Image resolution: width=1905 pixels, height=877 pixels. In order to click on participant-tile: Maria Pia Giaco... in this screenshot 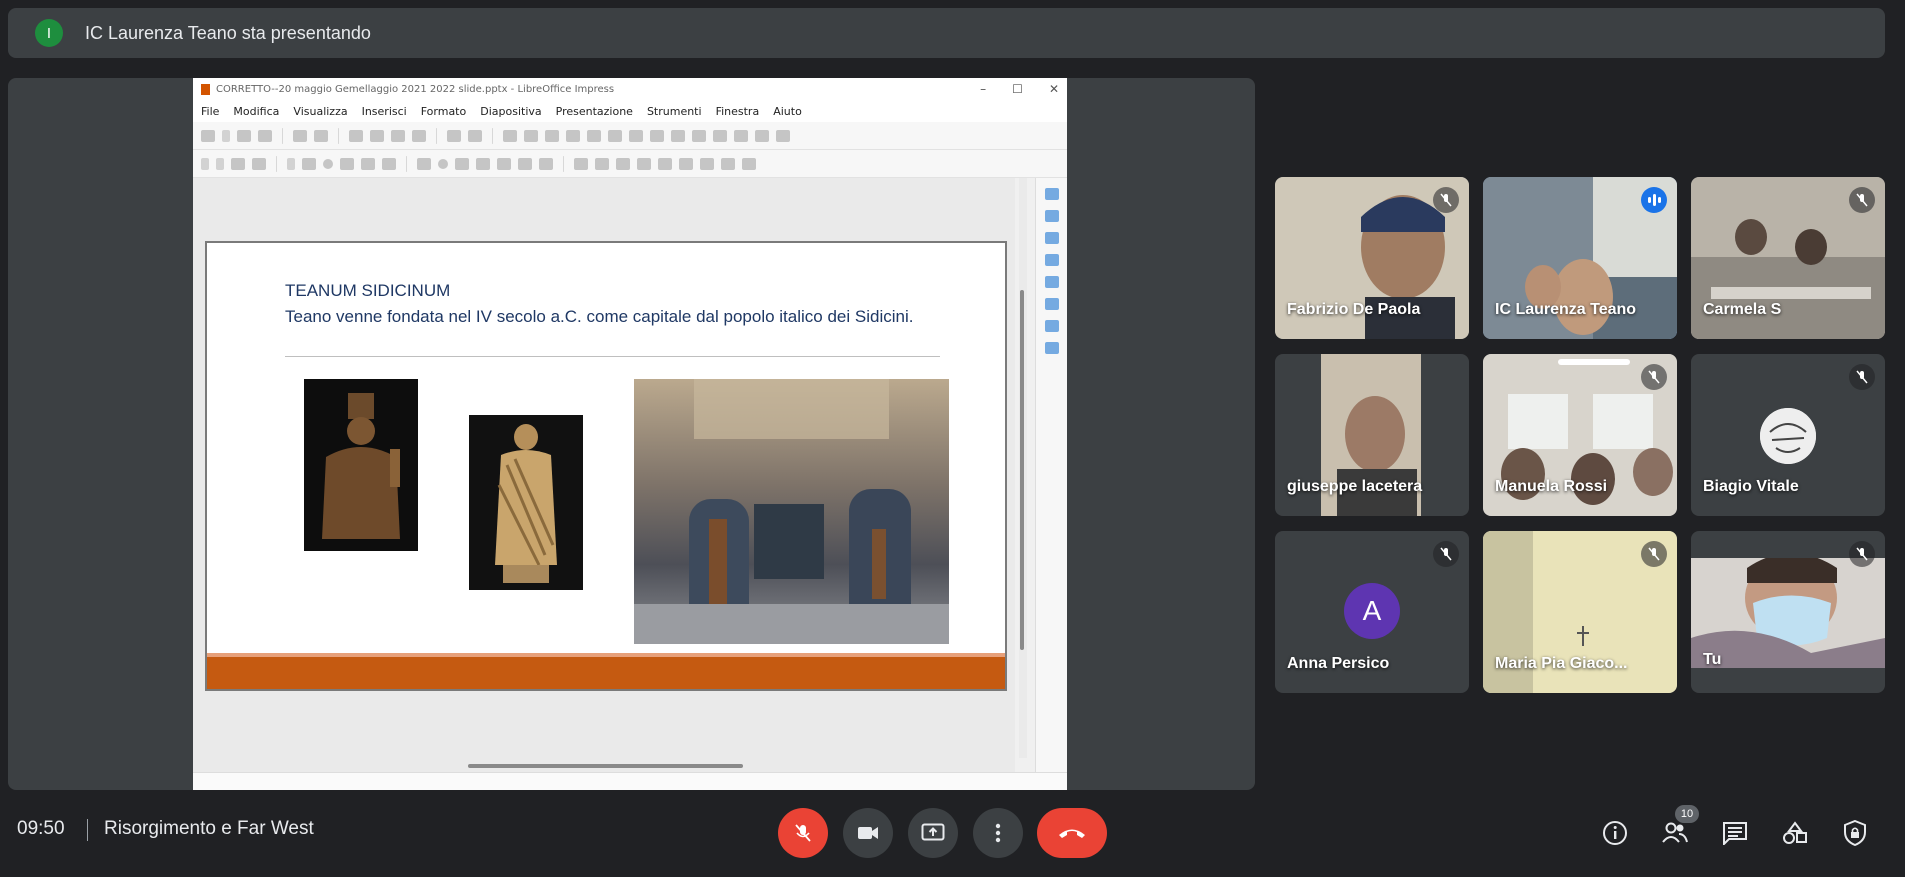, I will do `click(1580, 612)`.